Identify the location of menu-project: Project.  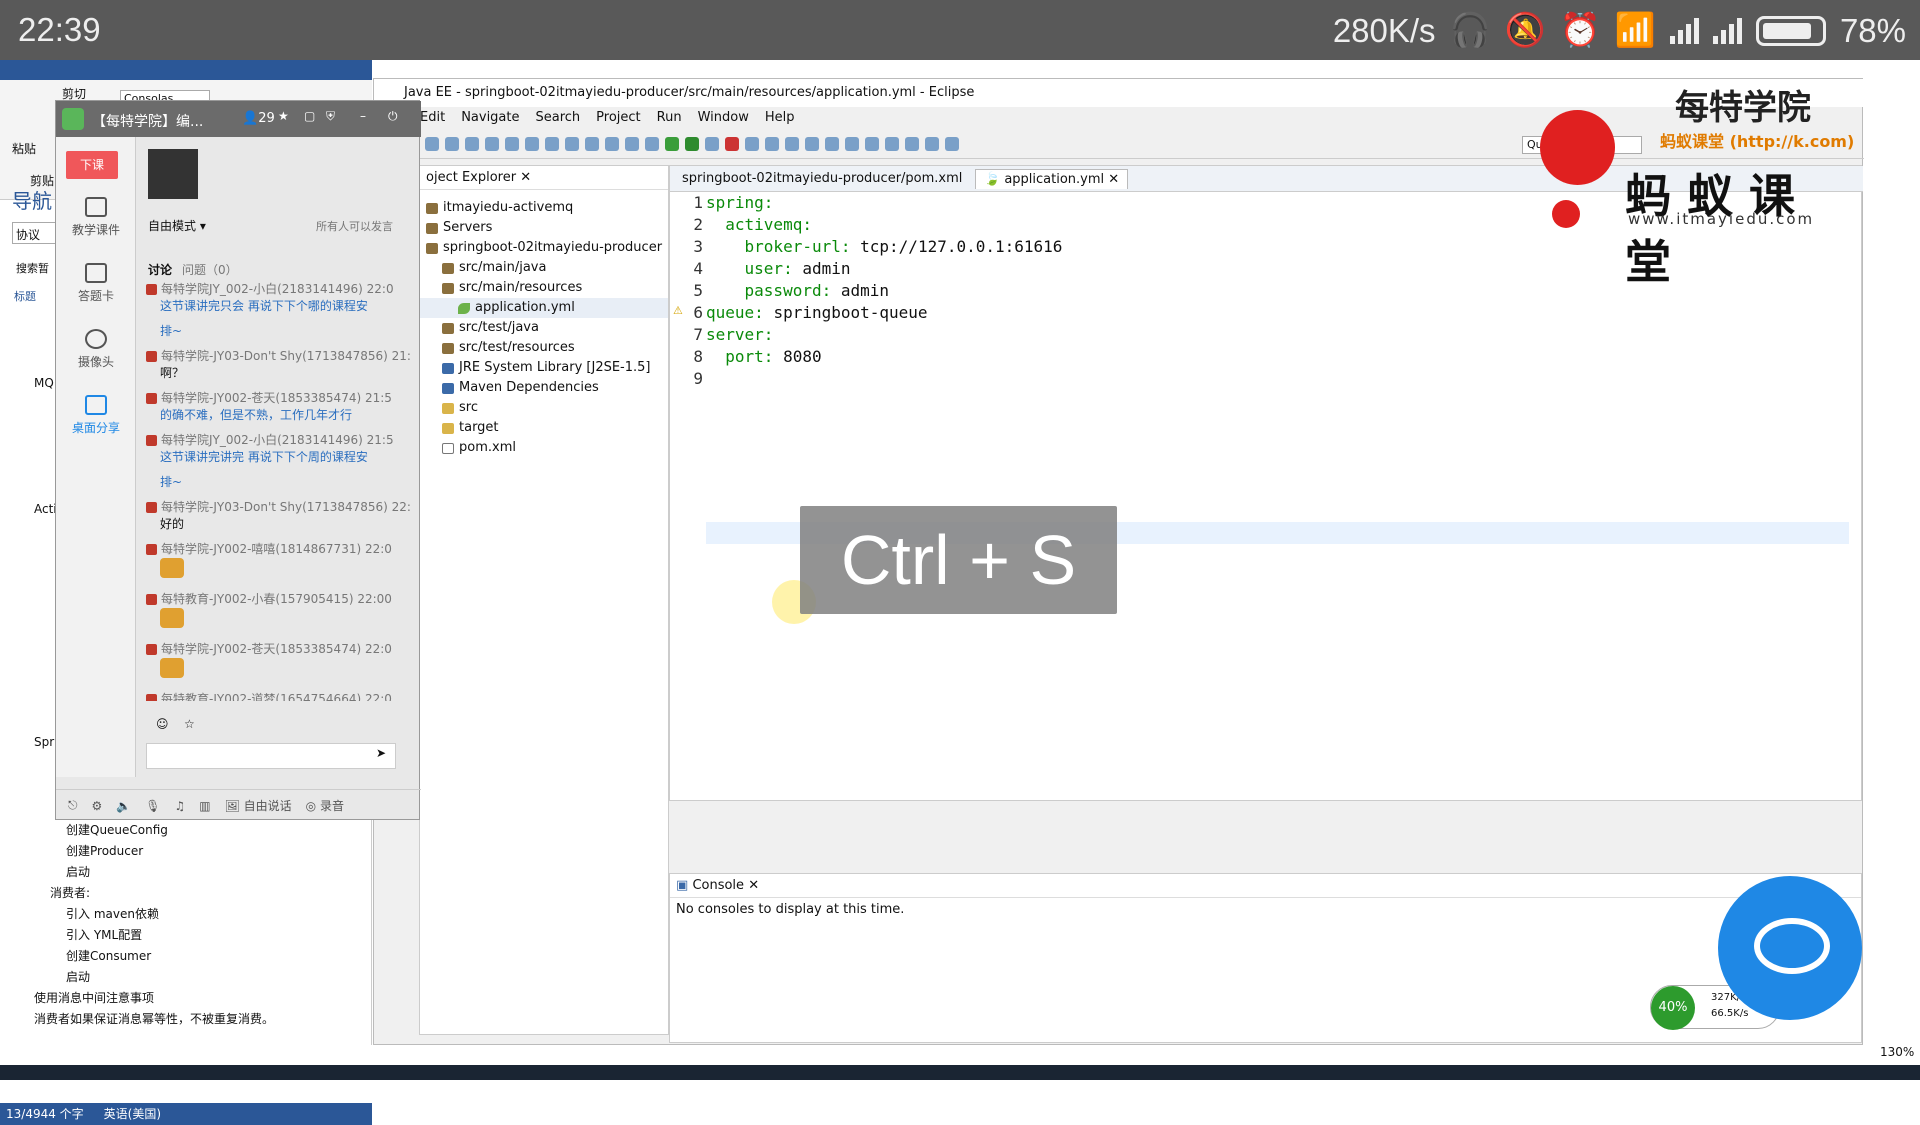
(618, 118).